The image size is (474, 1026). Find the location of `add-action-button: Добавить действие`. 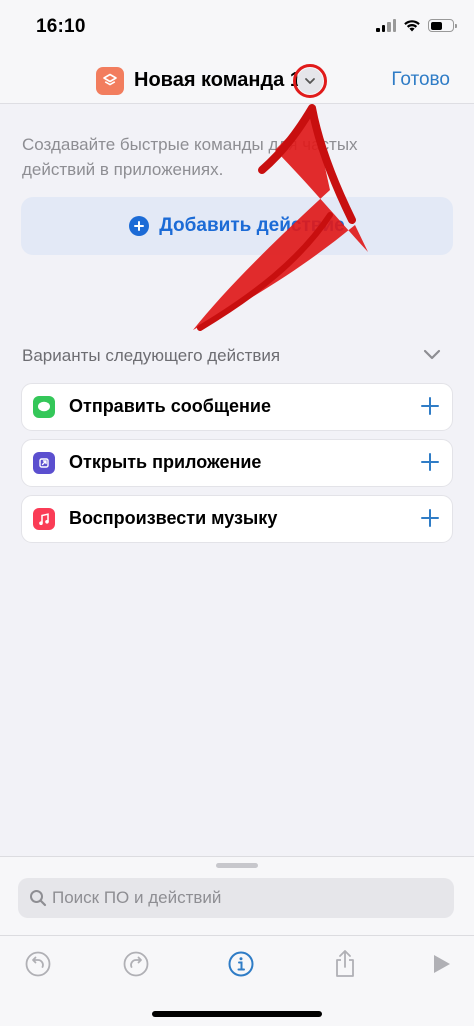

add-action-button: Добавить действие is located at coordinates (237, 226).